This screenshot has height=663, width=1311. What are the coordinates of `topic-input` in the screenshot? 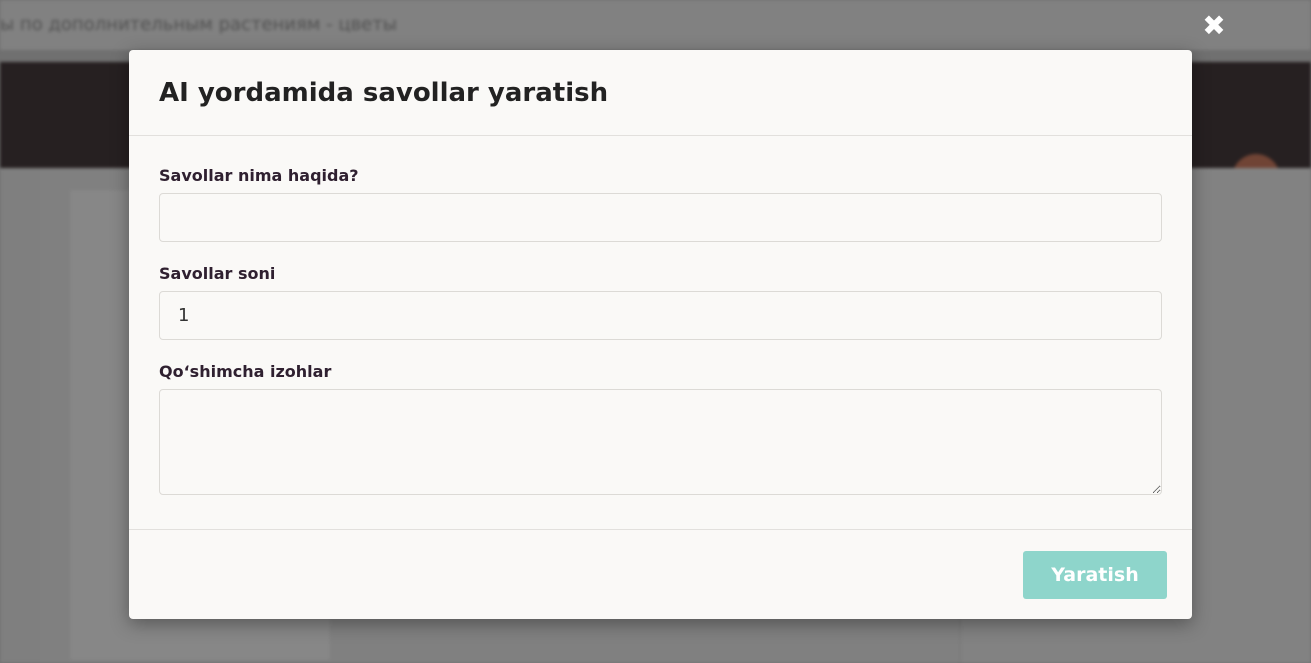 It's located at (660, 217).